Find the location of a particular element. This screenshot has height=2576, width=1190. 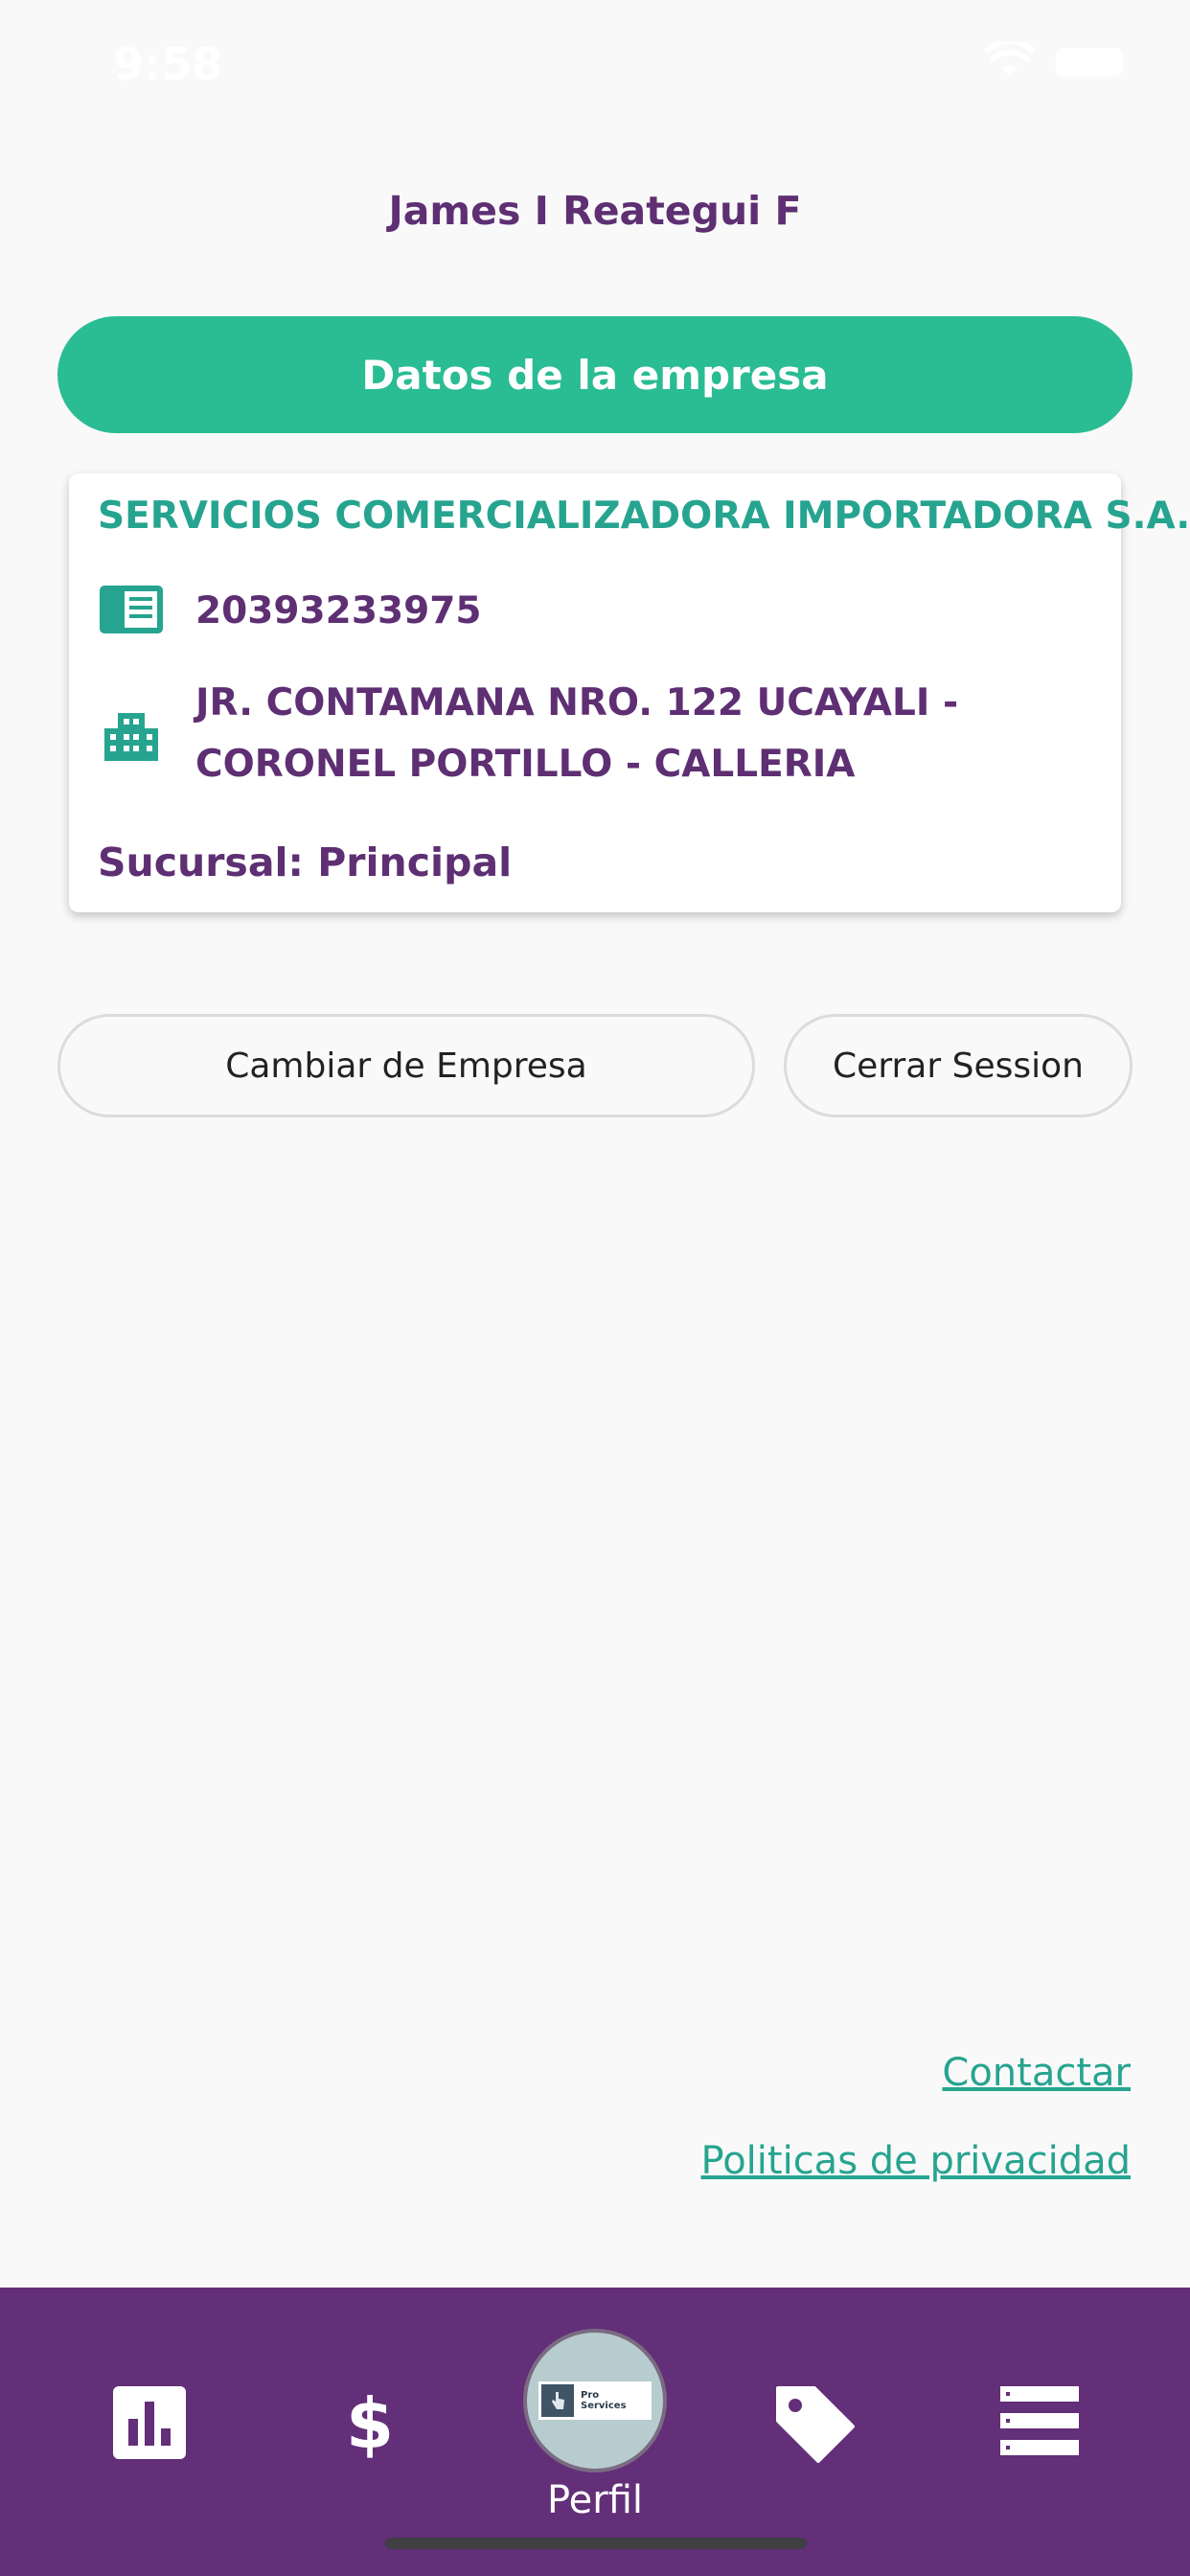

company-ruc: 20393233975 is located at coordinates (339, 610).